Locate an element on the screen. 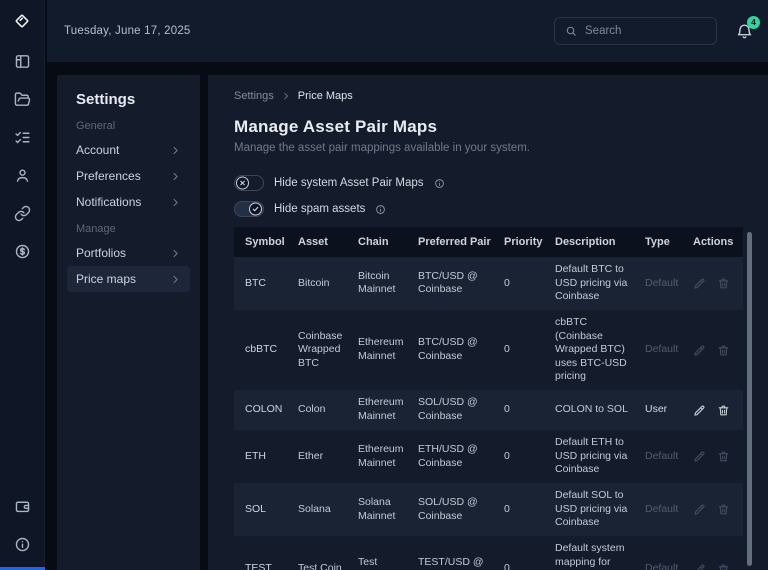  sidebar-item-notifications: Notifications is located at coordinates (128, 202).